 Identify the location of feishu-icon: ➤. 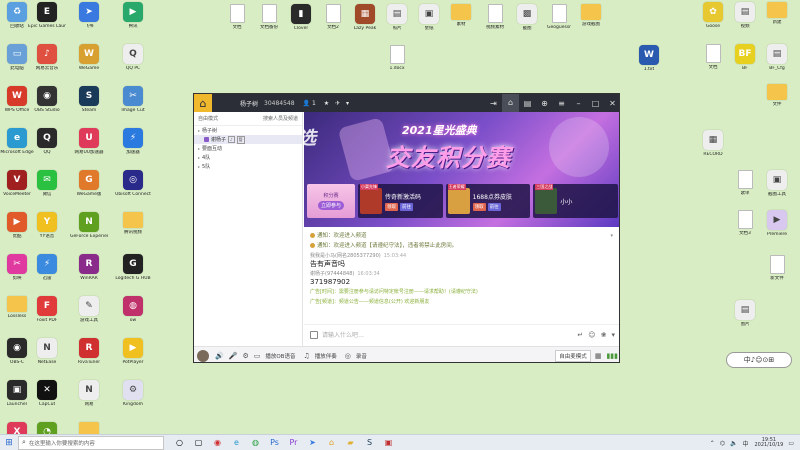
(312, 442).